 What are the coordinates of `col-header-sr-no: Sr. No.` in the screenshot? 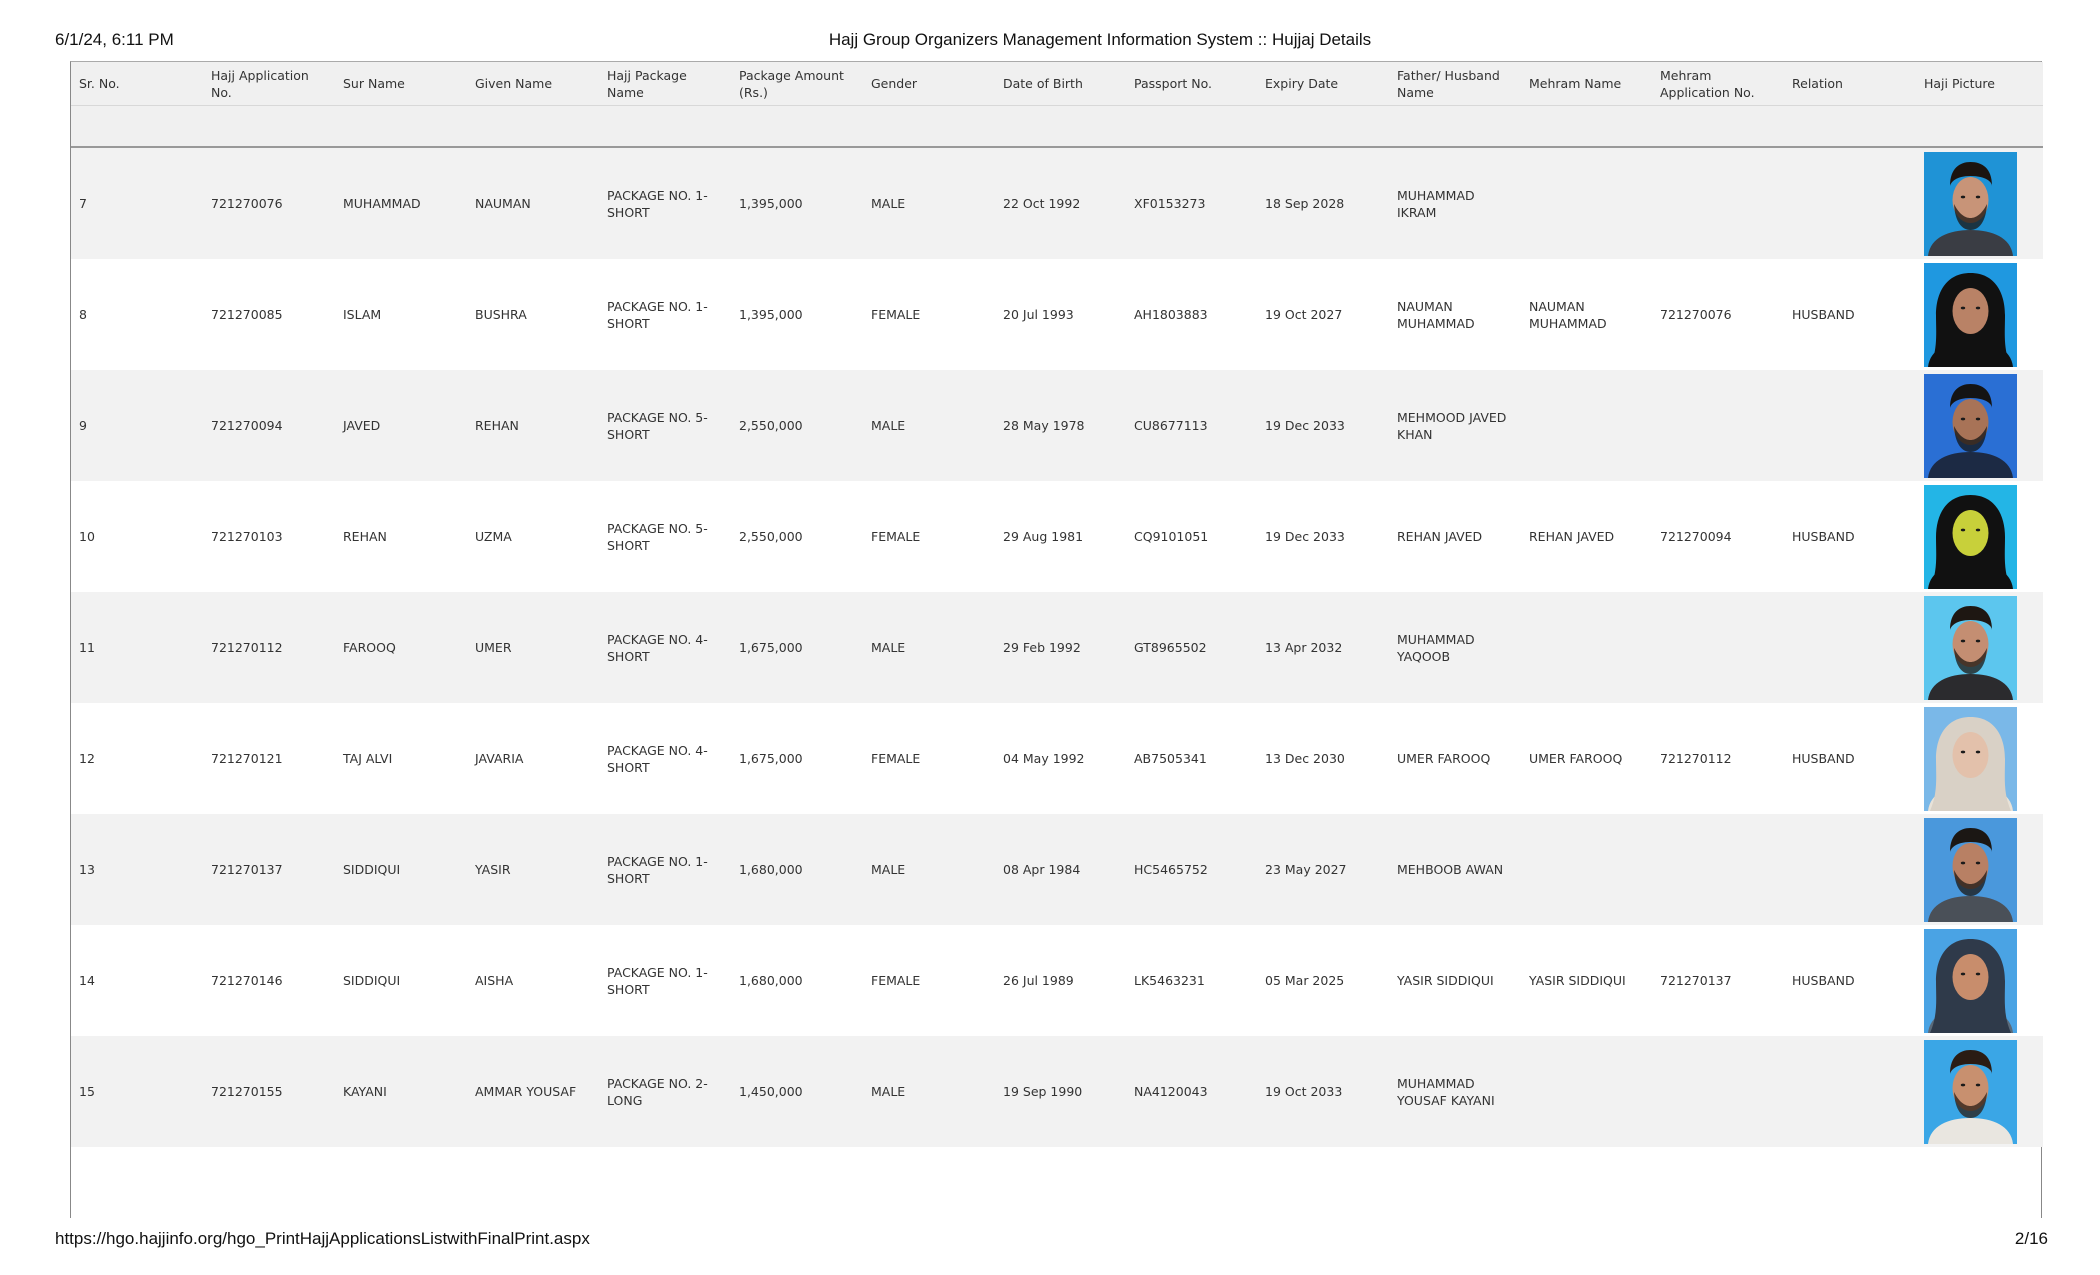 It's located at (137, 84).